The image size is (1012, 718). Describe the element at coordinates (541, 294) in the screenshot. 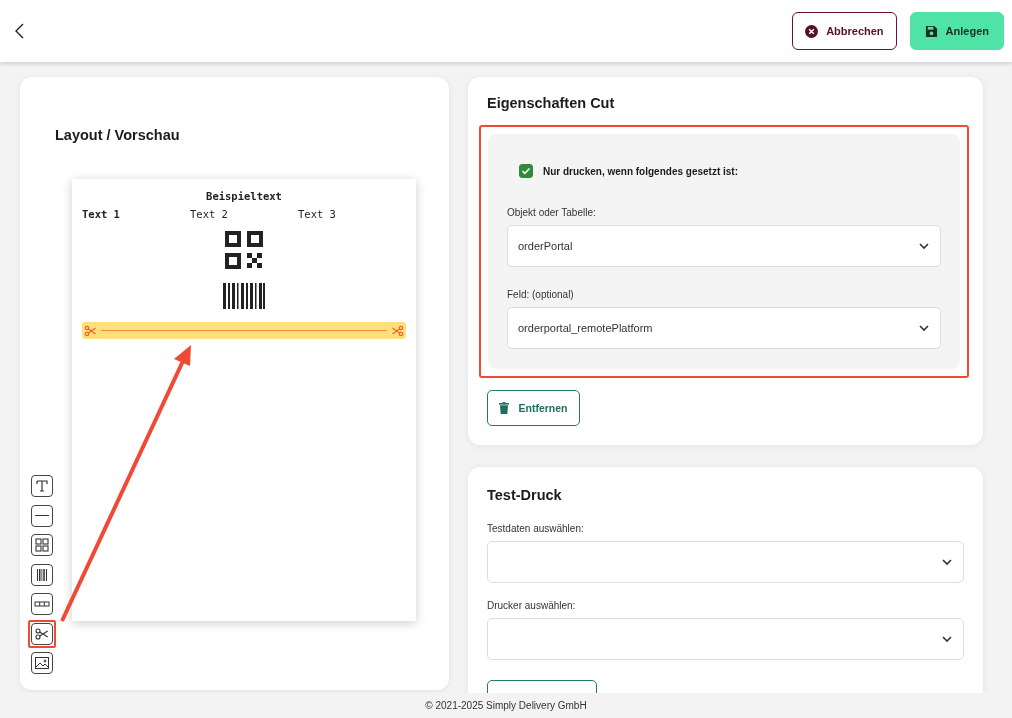

I see `field-label: Feld: (optional)` at that location.